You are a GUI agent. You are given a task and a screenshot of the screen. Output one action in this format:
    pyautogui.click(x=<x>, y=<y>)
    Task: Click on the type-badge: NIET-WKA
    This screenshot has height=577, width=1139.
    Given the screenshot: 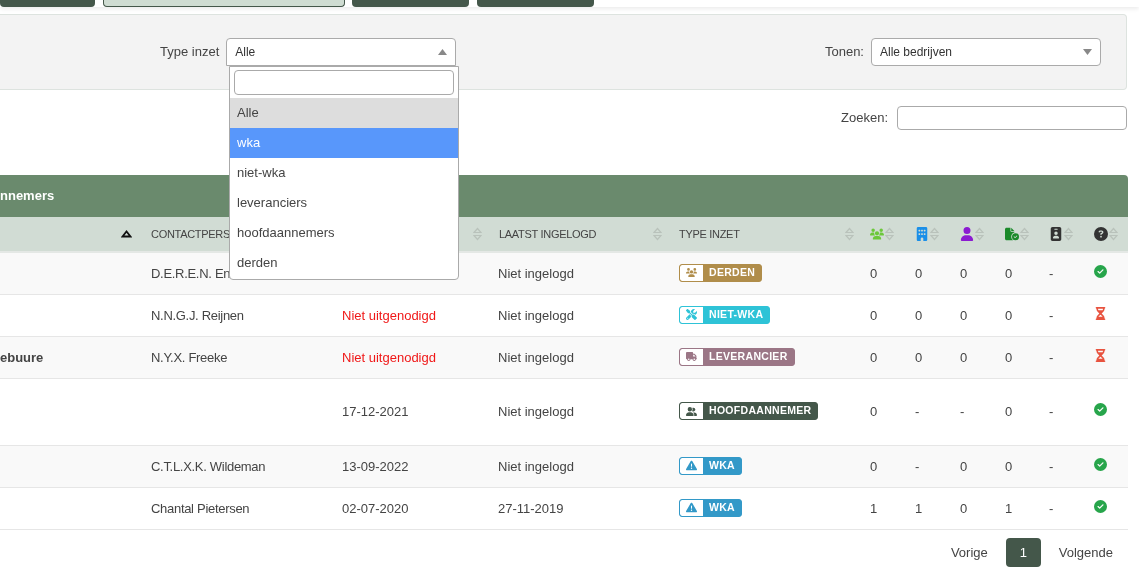 What is the action you would take?
    pyautogui.click(x=725, y=314)
    